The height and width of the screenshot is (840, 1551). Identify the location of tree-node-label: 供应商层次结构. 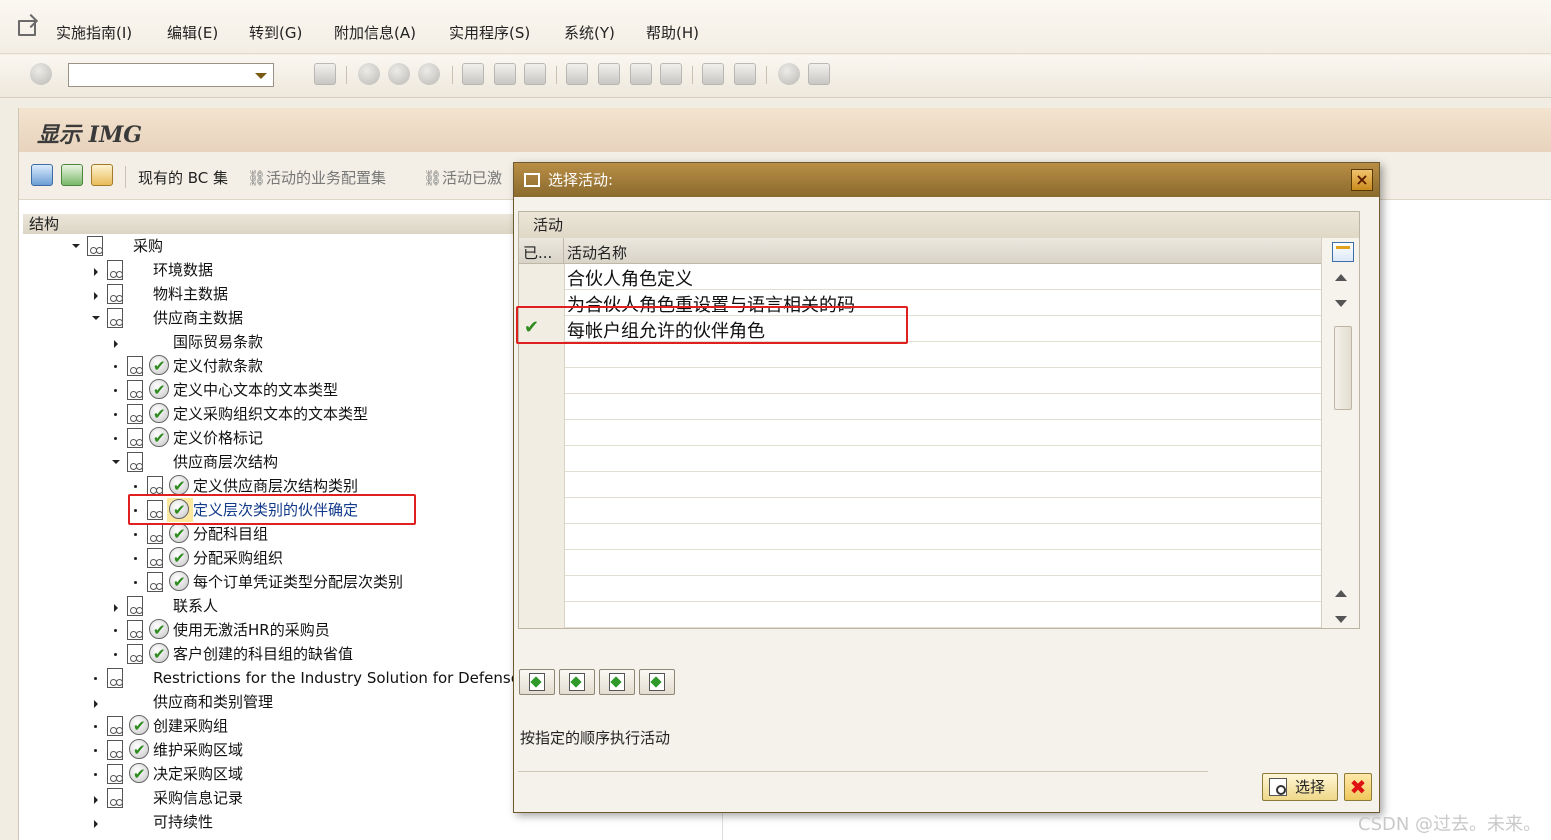
(225, 462).